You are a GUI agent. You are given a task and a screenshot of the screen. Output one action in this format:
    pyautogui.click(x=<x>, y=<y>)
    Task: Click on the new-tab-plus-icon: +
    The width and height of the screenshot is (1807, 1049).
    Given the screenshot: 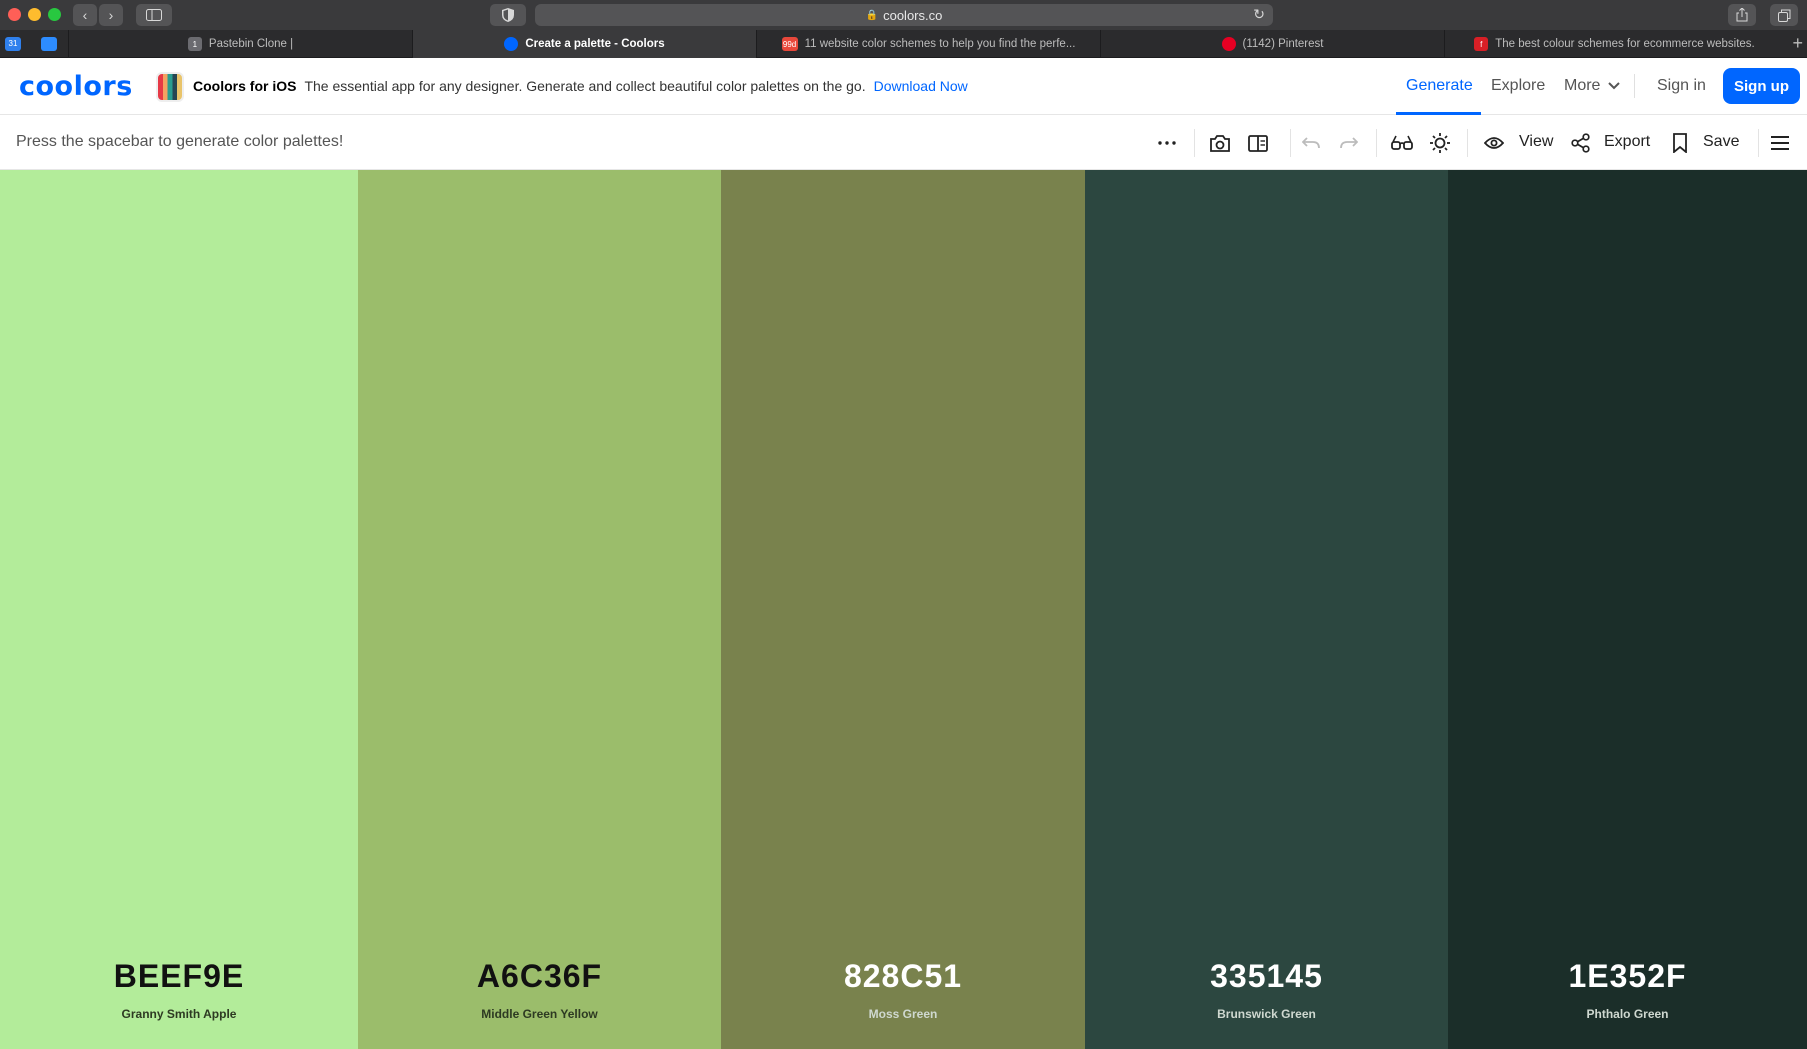 What is the action you would take?
    pyautogui.click(x=1797, y=43)
    